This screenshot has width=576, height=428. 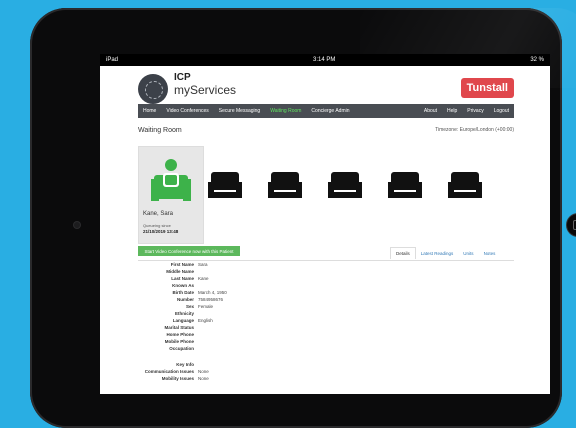 What do you see at coordinates (160, 130) in the screenshot?
I see `page-title: Waiting Room` at bounding box center [160, 130].